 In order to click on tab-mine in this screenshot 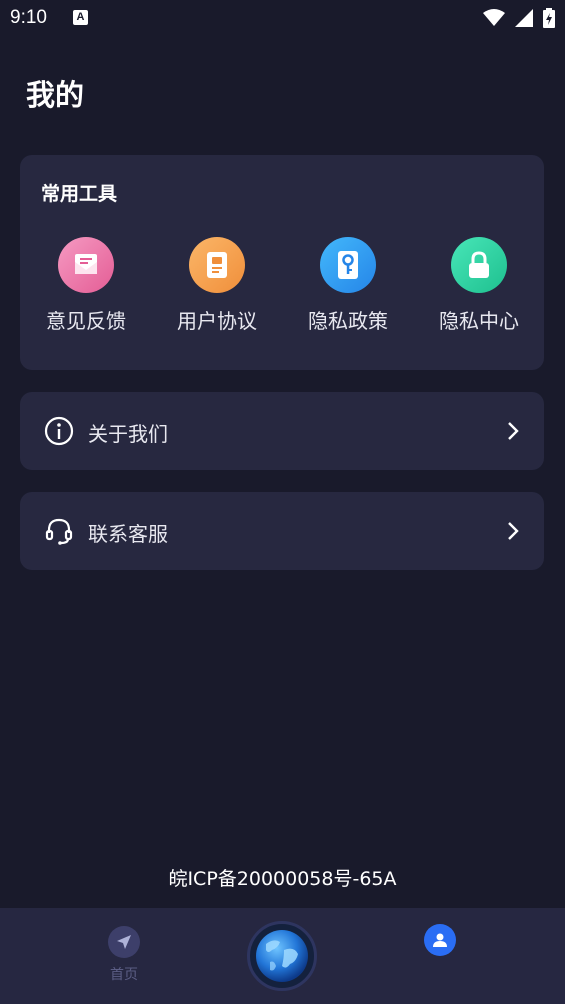, I will do `click(440, 940)`.